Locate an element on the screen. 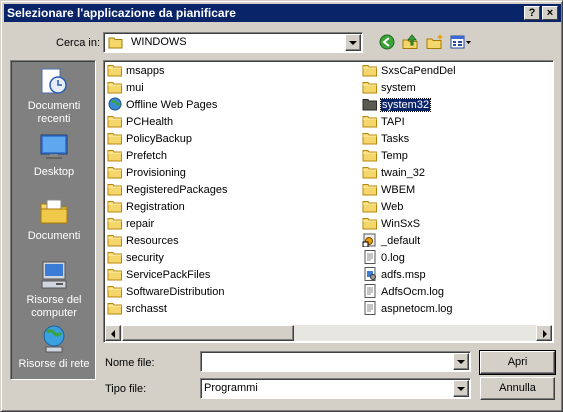 The image size is (563, 412). filetype-label: Tipo file: is located at coordinates (126, 389).